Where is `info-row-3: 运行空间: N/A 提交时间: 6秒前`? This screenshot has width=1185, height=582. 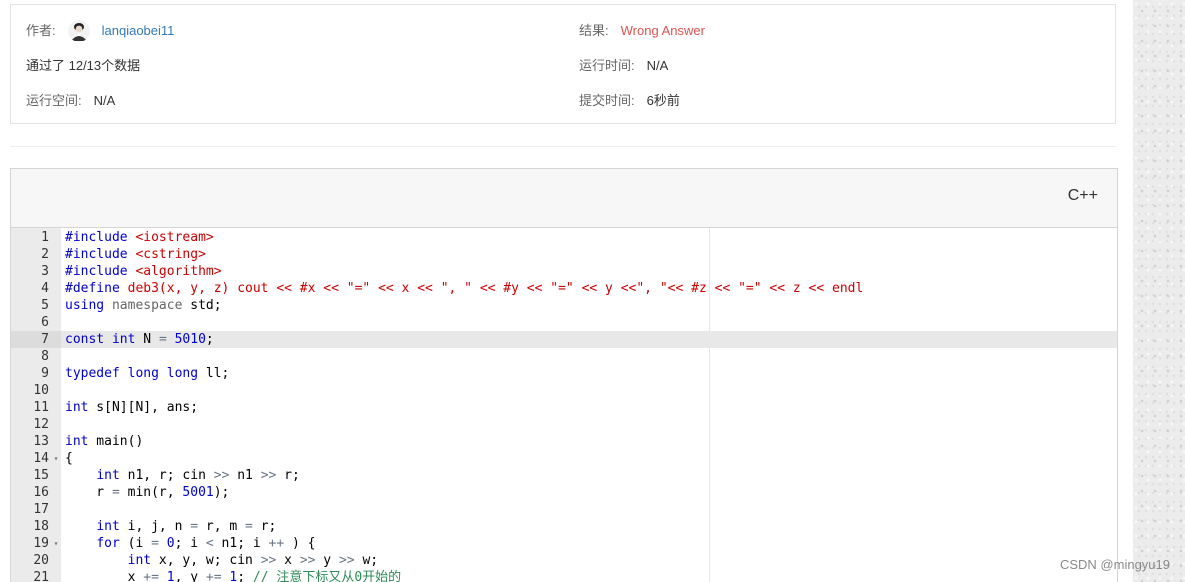 info-row-3: 运行空间: N/A 提交时间: 6秒前 is located at coordinates (563, 101).